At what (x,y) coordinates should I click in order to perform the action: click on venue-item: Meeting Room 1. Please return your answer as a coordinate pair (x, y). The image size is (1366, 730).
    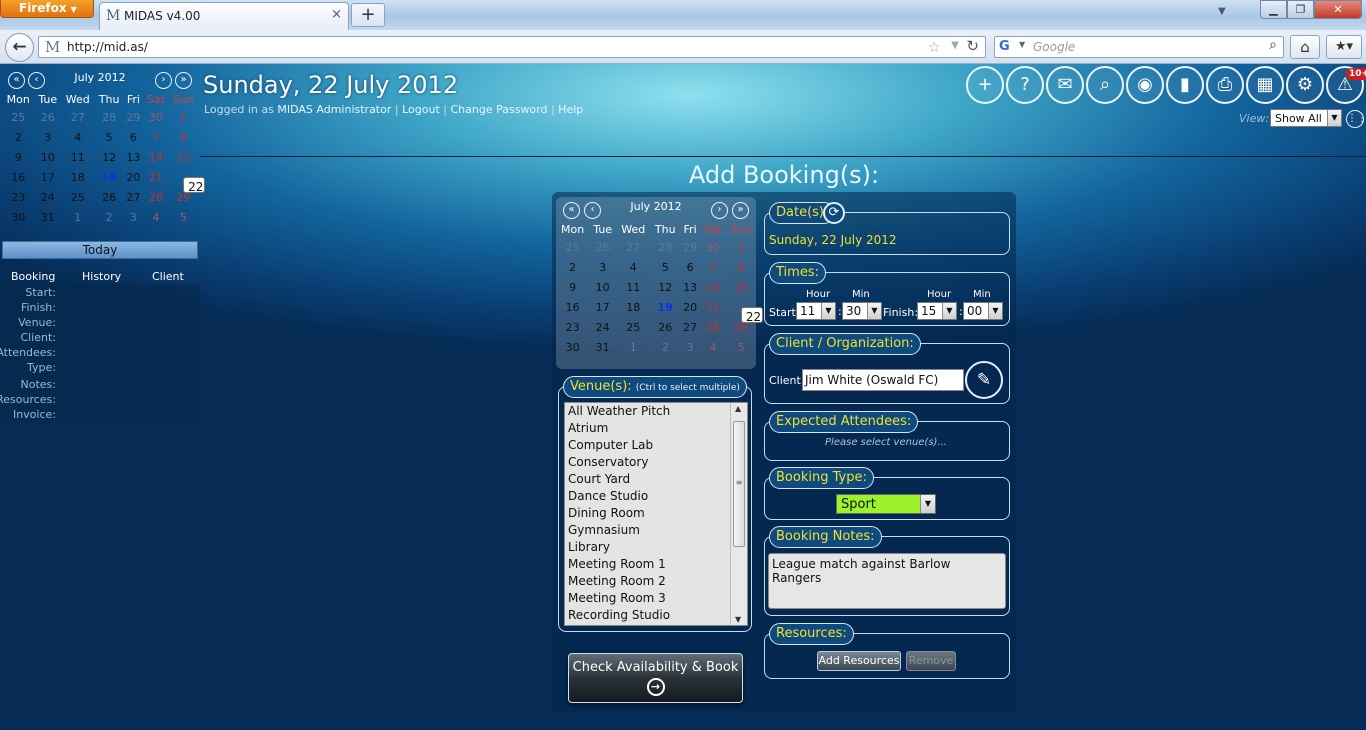
    Looking at the image, I should click on (656, 564).